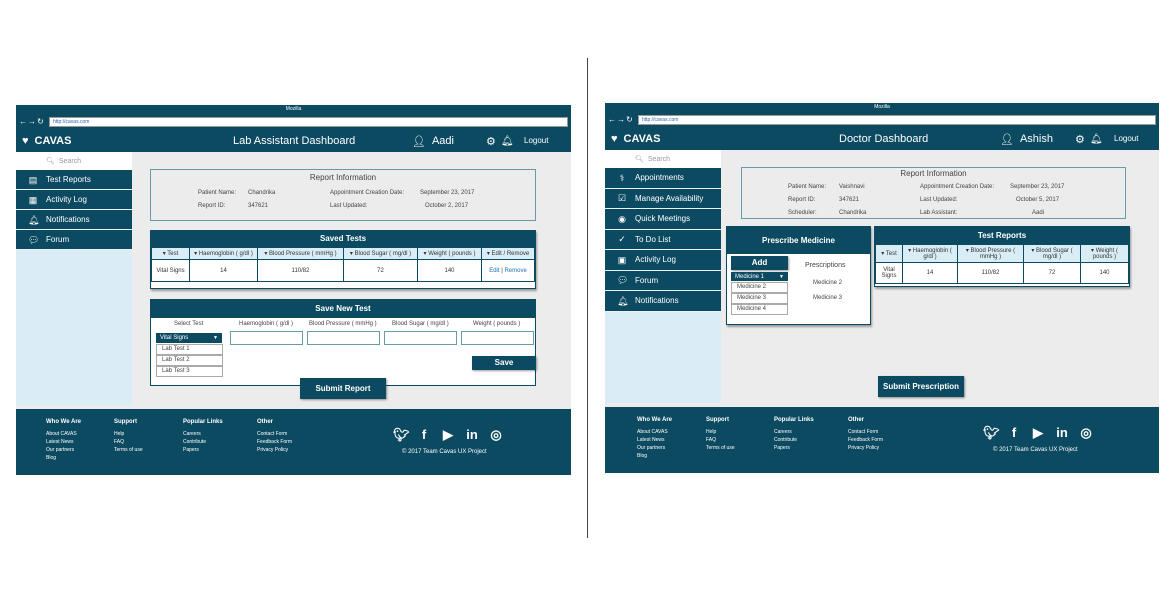 The image size is (1173, 596). Describe the element at coordinates (343, 338) in the screenshot. I see `blood-pressure-input` at that location.